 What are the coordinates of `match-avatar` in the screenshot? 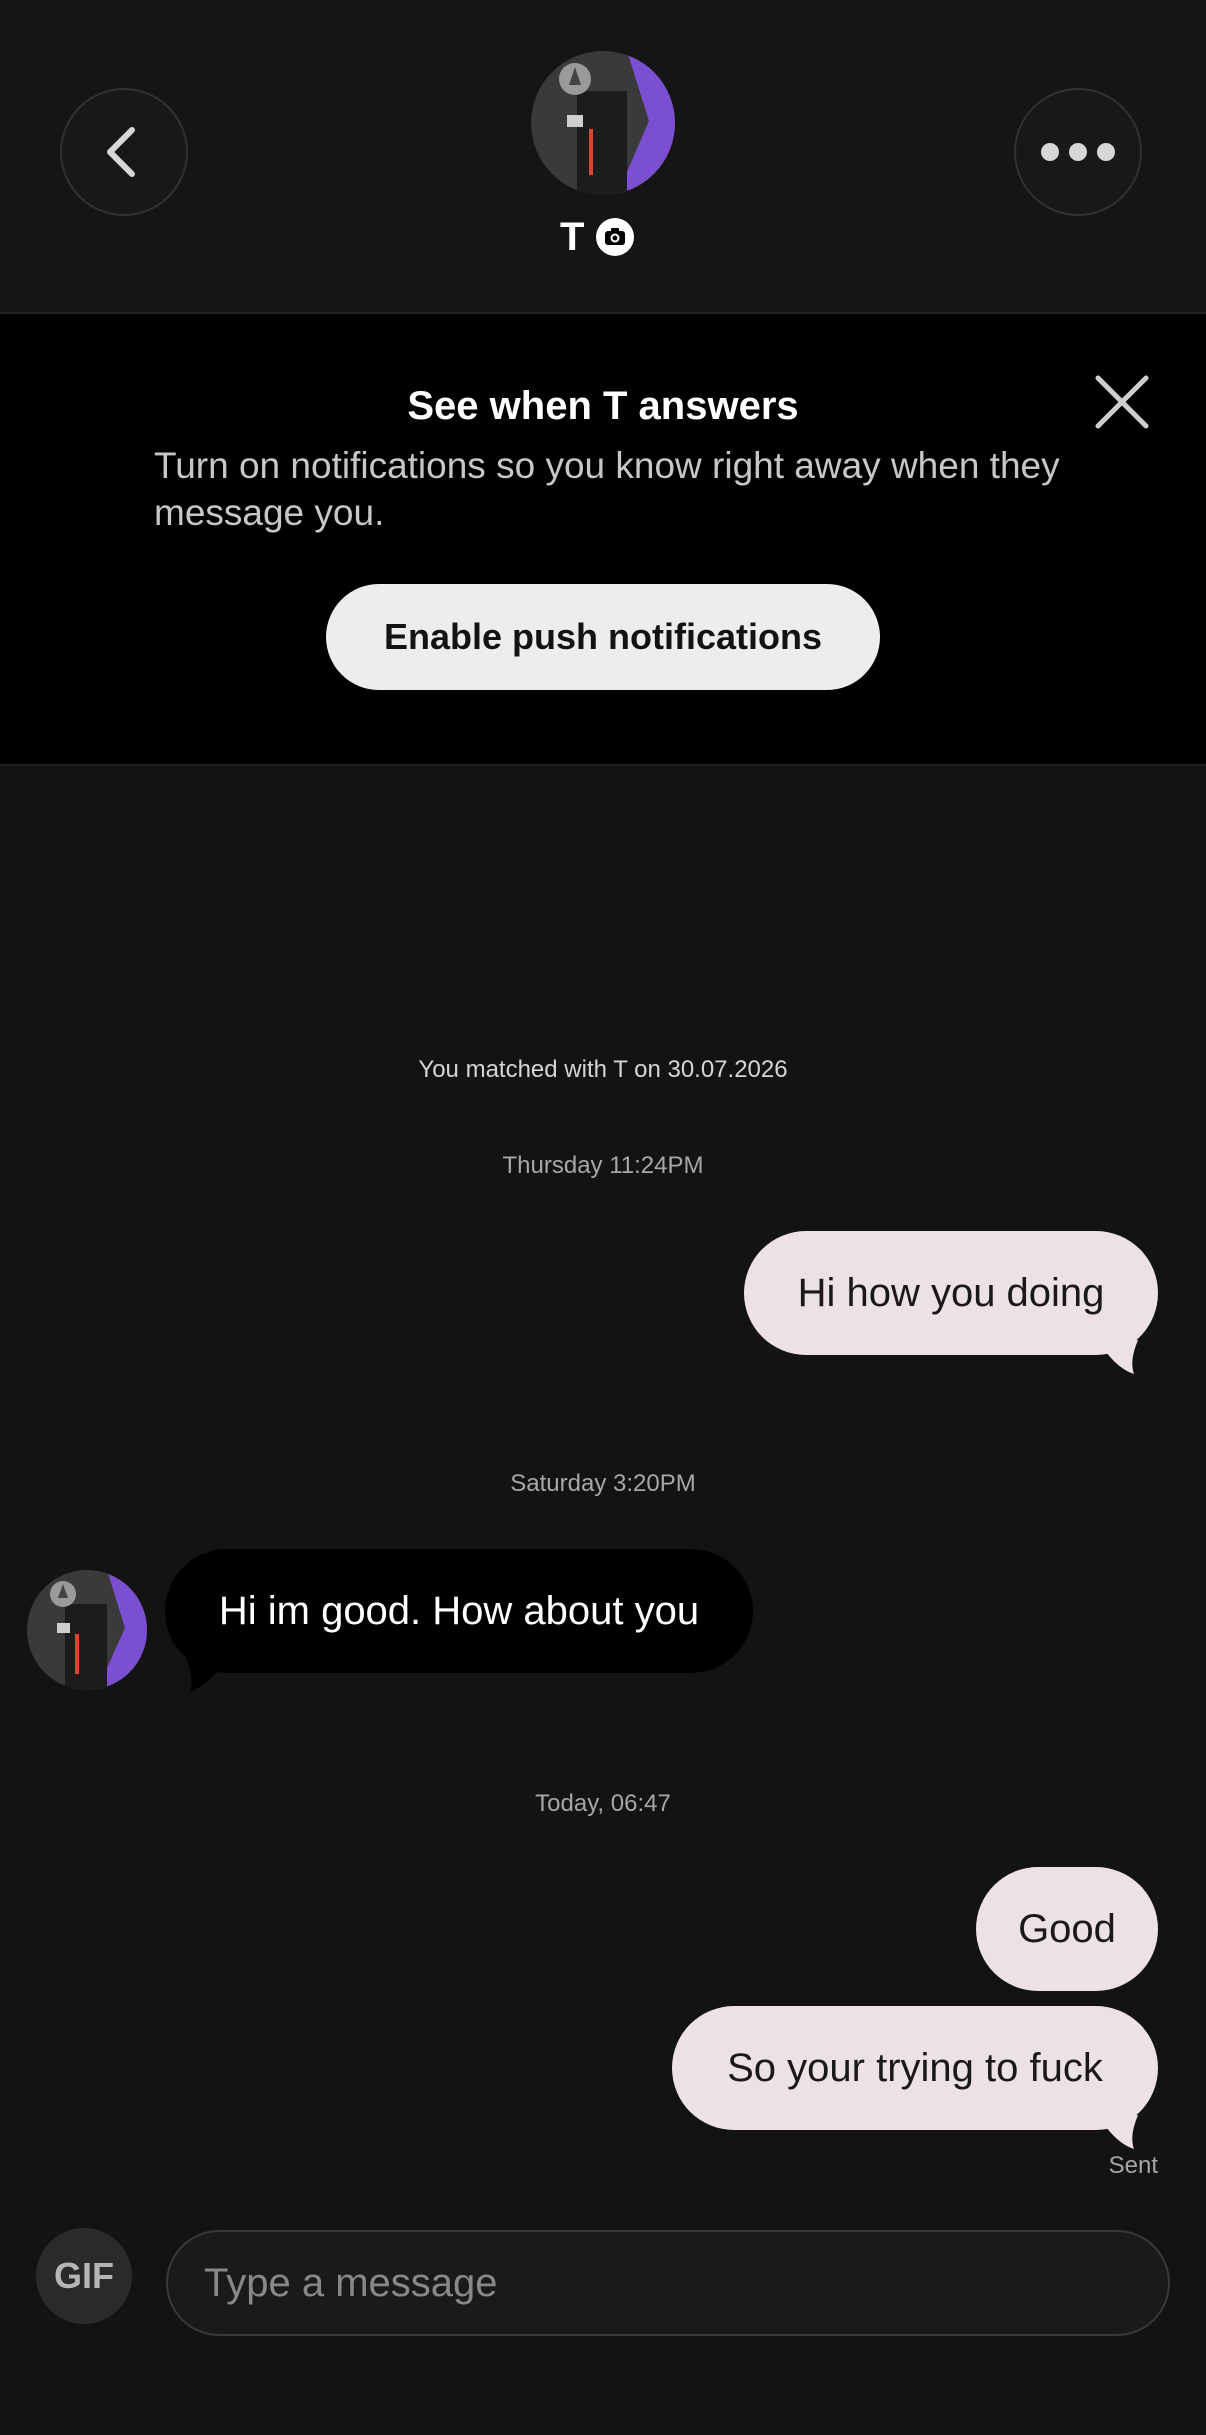 It's located at (603, 123).